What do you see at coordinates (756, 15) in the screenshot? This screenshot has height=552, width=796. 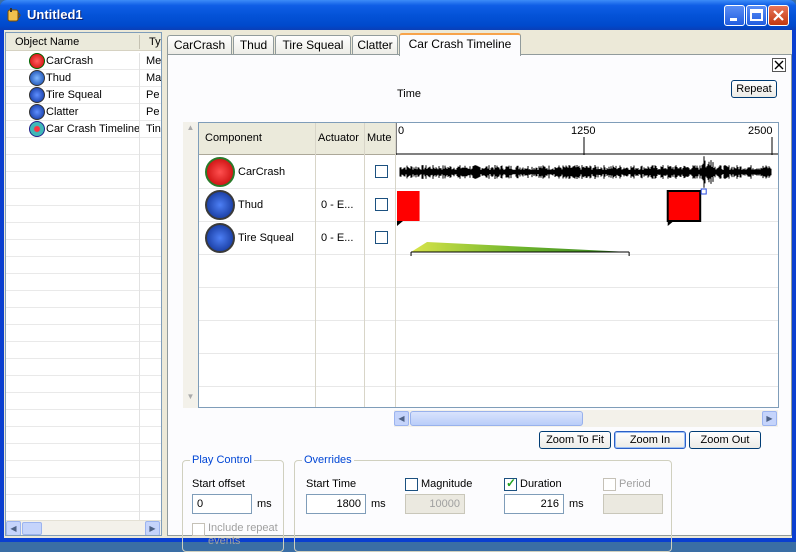 I see `maximize-button` at bounding box center [756, 15].